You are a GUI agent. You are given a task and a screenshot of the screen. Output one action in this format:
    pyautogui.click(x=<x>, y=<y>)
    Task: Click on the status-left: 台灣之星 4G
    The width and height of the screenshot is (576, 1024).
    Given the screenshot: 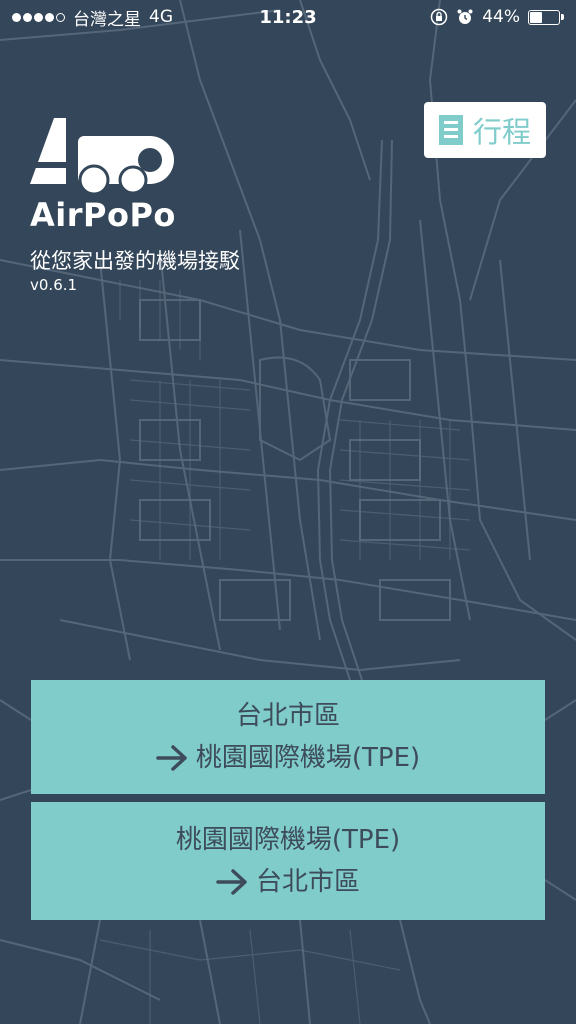 What is the action you would take?
    pyautogui.click(x=107, y=17)
    